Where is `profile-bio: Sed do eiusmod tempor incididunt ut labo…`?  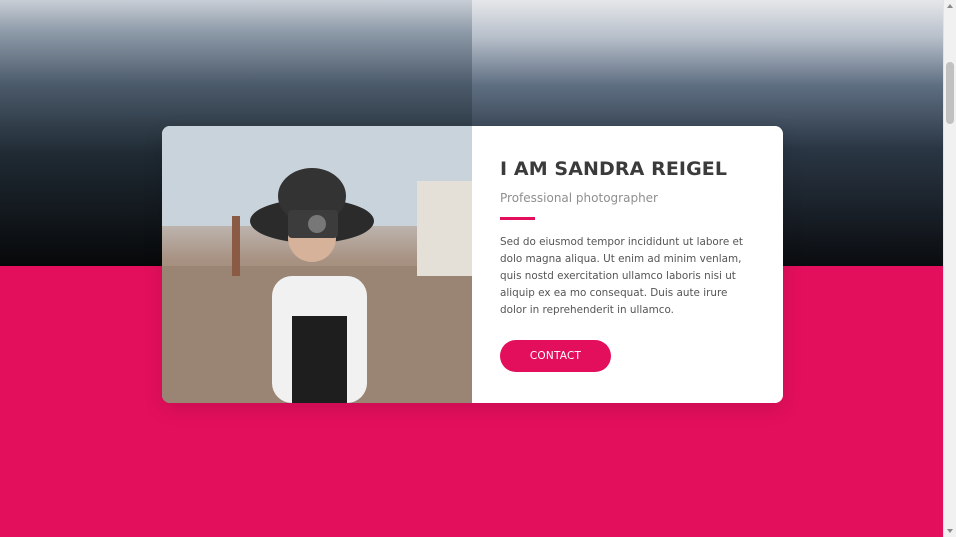 profile-bio: Sed do eiusmod tempor incididunt ut labo… is located at coordinates (621, 276).